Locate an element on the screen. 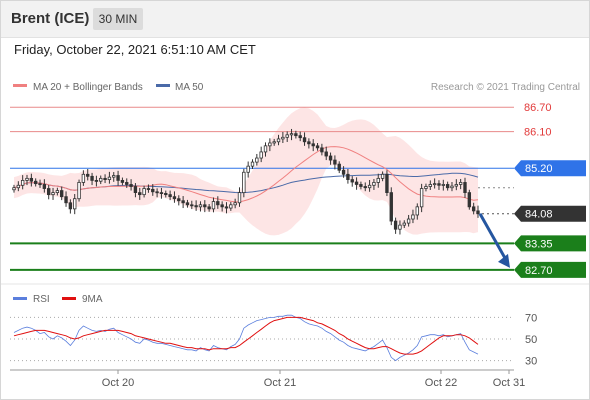  rsi-tick-70: 70 is located at coordinates (531, 318).